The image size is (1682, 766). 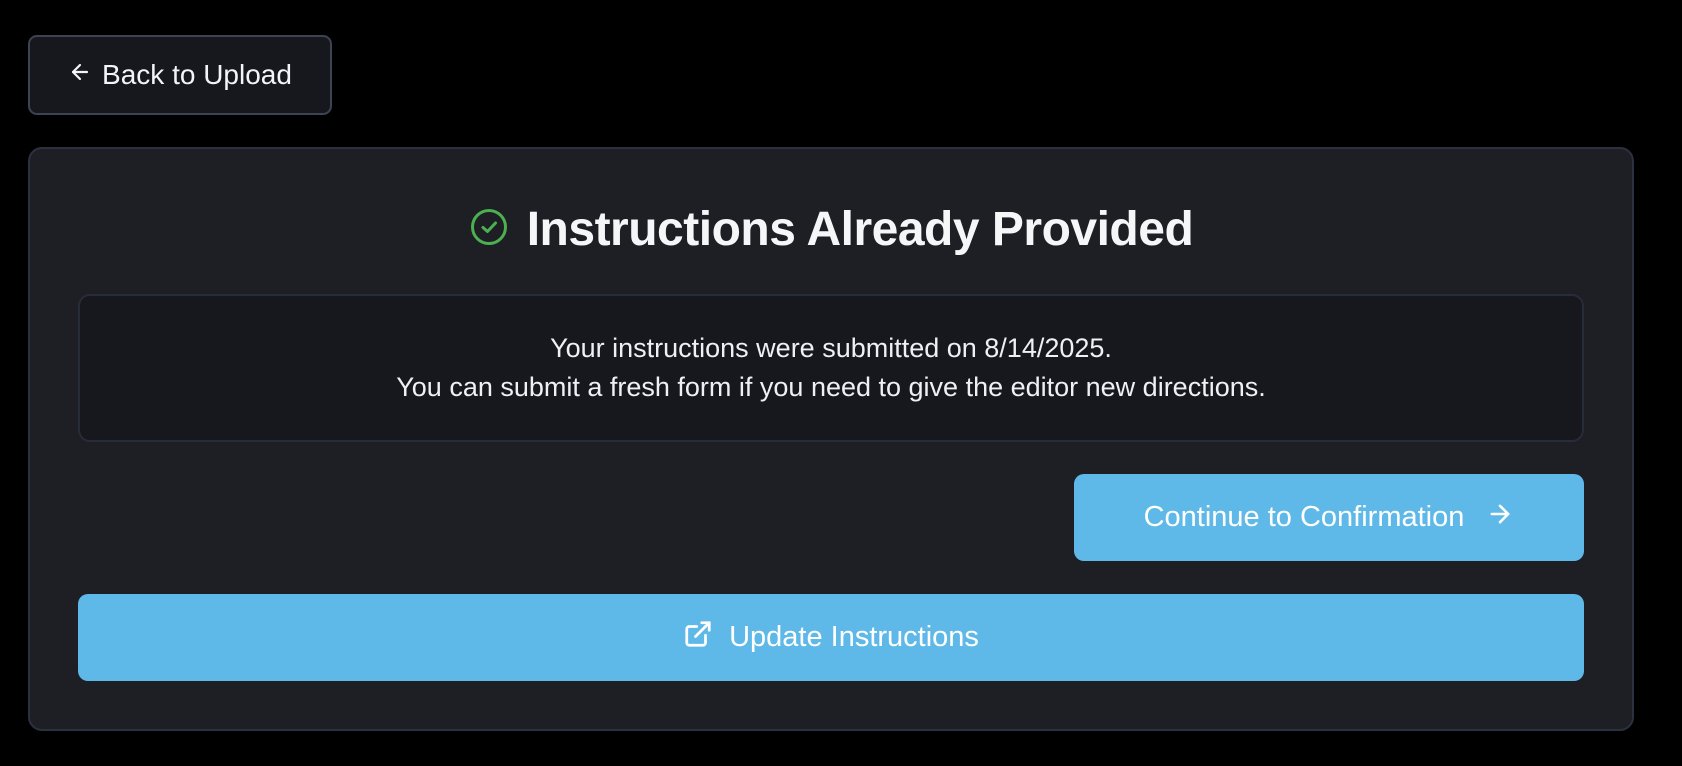 I want to click on title-row: Instructions Already Provided, so click(x=831, y=229).